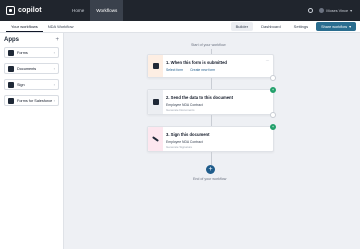 This screenshot has height=249, width=360. Describe the element at coordinates (155, 102) in the screenshot. I see `document-step-icon` at that location.